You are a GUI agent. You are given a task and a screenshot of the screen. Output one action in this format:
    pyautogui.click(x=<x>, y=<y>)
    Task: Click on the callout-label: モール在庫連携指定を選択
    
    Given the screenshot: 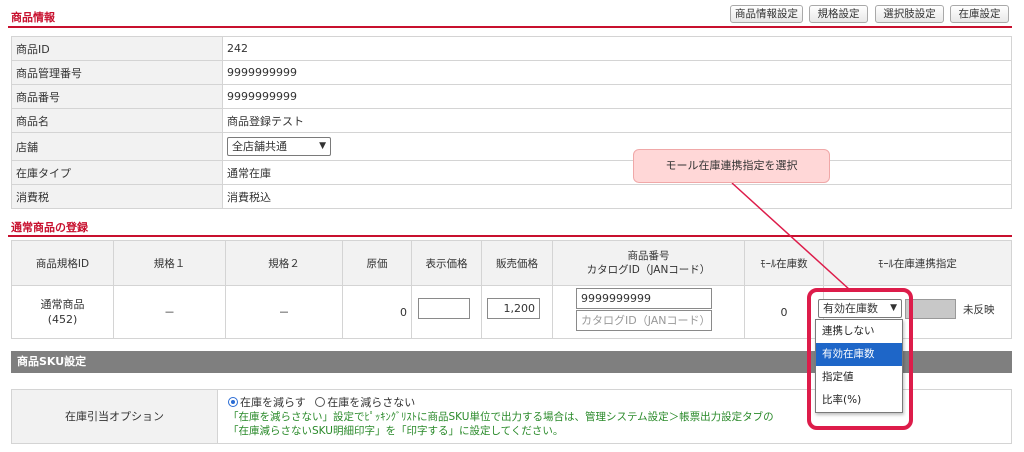 What is the action you would take?
    pyautogui.click(x=731, y=166)
    